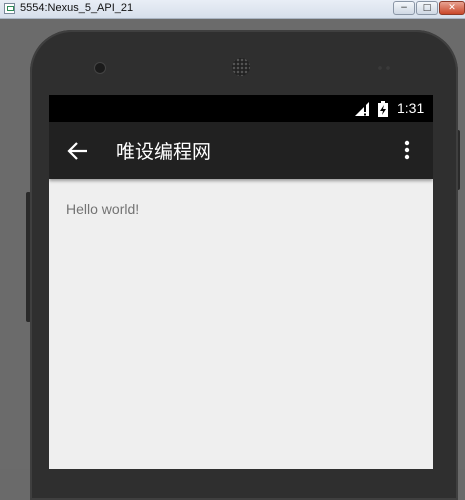 The width and height of the screenshot is (465, 500). I want to click on speaker-grille-icon, so click(241, 67).